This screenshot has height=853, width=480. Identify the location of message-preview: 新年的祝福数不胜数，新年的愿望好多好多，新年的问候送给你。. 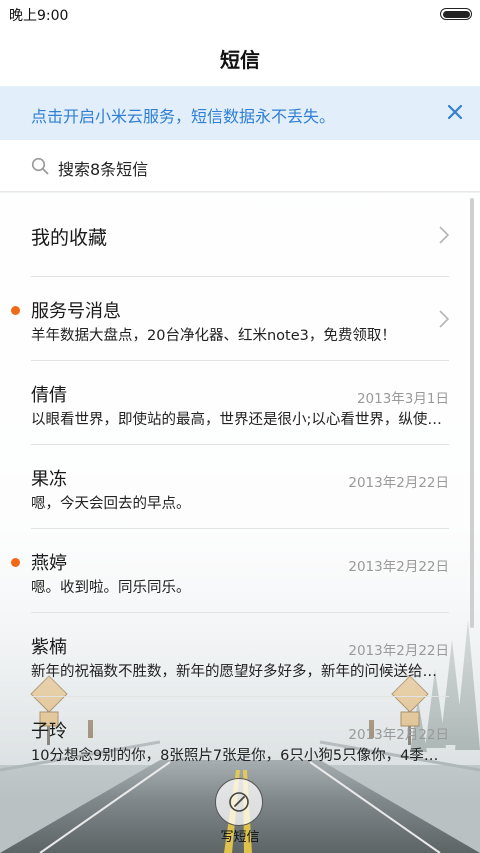
(238, 672).